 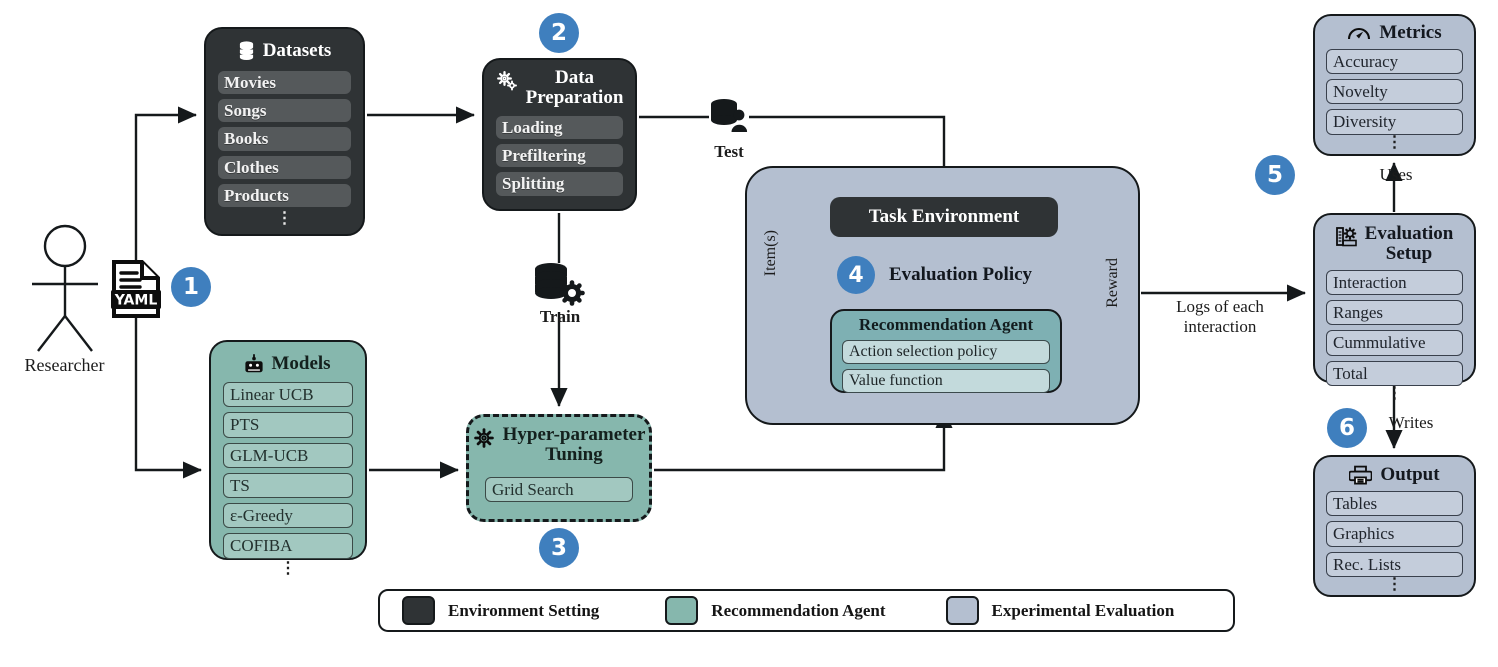 I want to click on recommendation-agent-title: Recommendation Agent, so click(x=946, y=324).